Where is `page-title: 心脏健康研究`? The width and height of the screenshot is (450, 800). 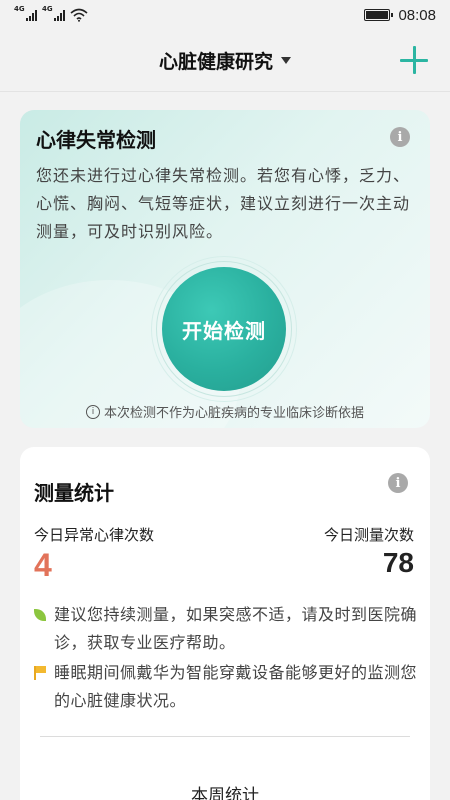 page-title: 心脏健康研究 is located at coordinates (215, 62).